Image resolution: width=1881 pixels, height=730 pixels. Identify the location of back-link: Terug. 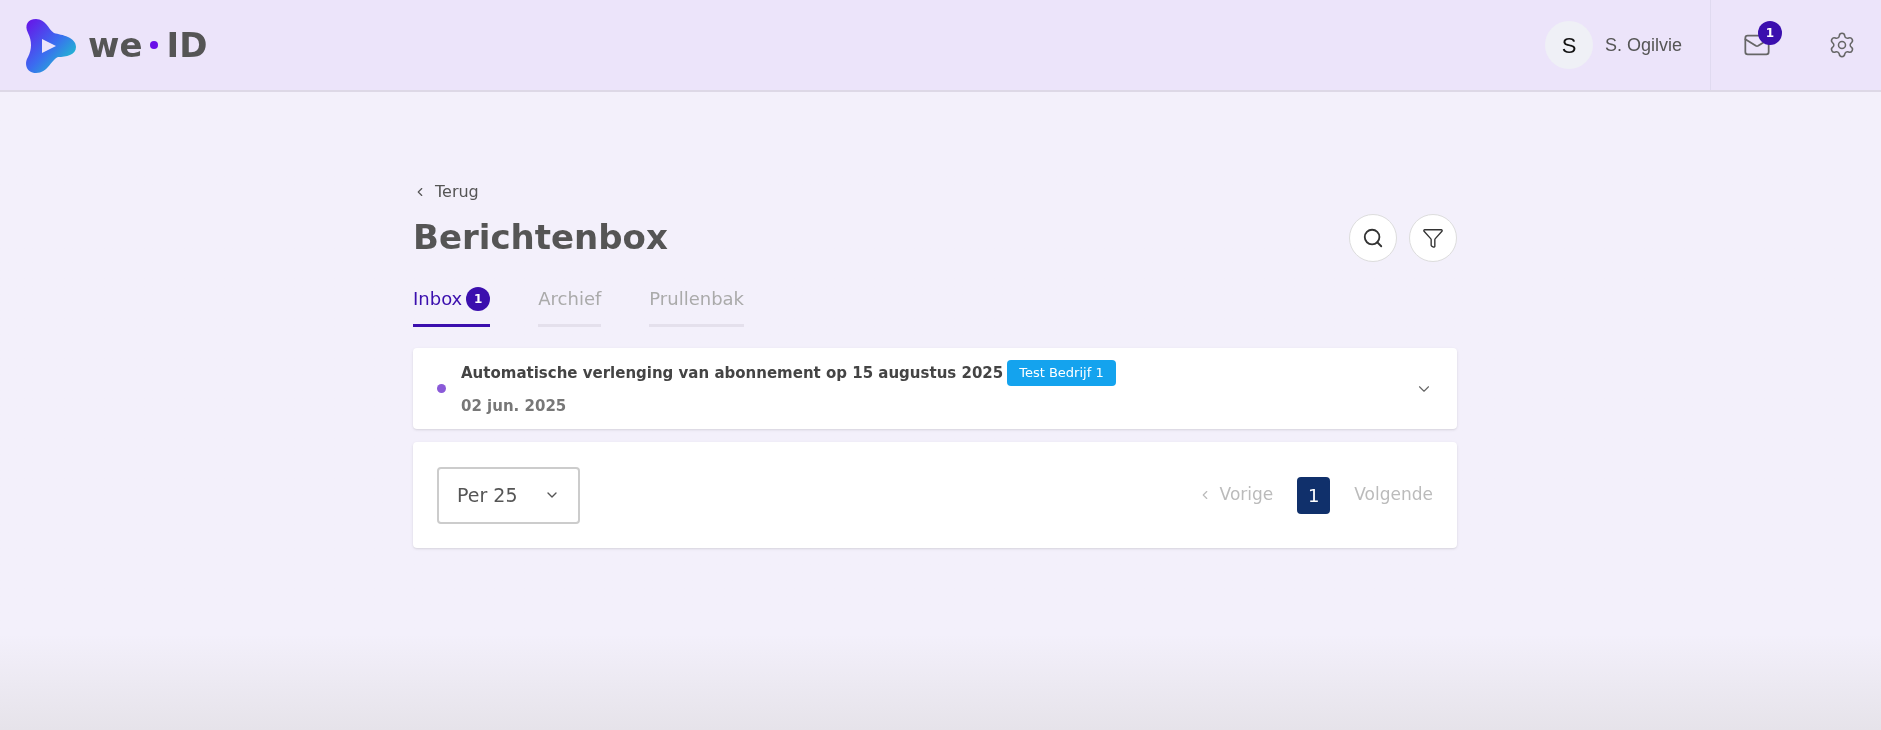
(446, 192).